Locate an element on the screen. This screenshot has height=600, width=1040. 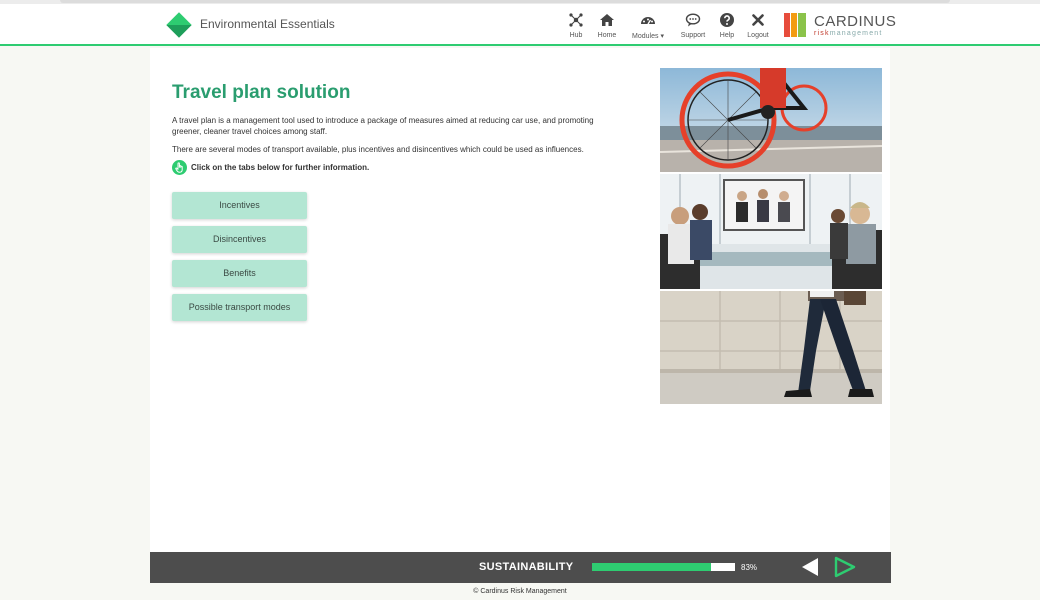
previous-page-button is located at coordinates (810, 567).